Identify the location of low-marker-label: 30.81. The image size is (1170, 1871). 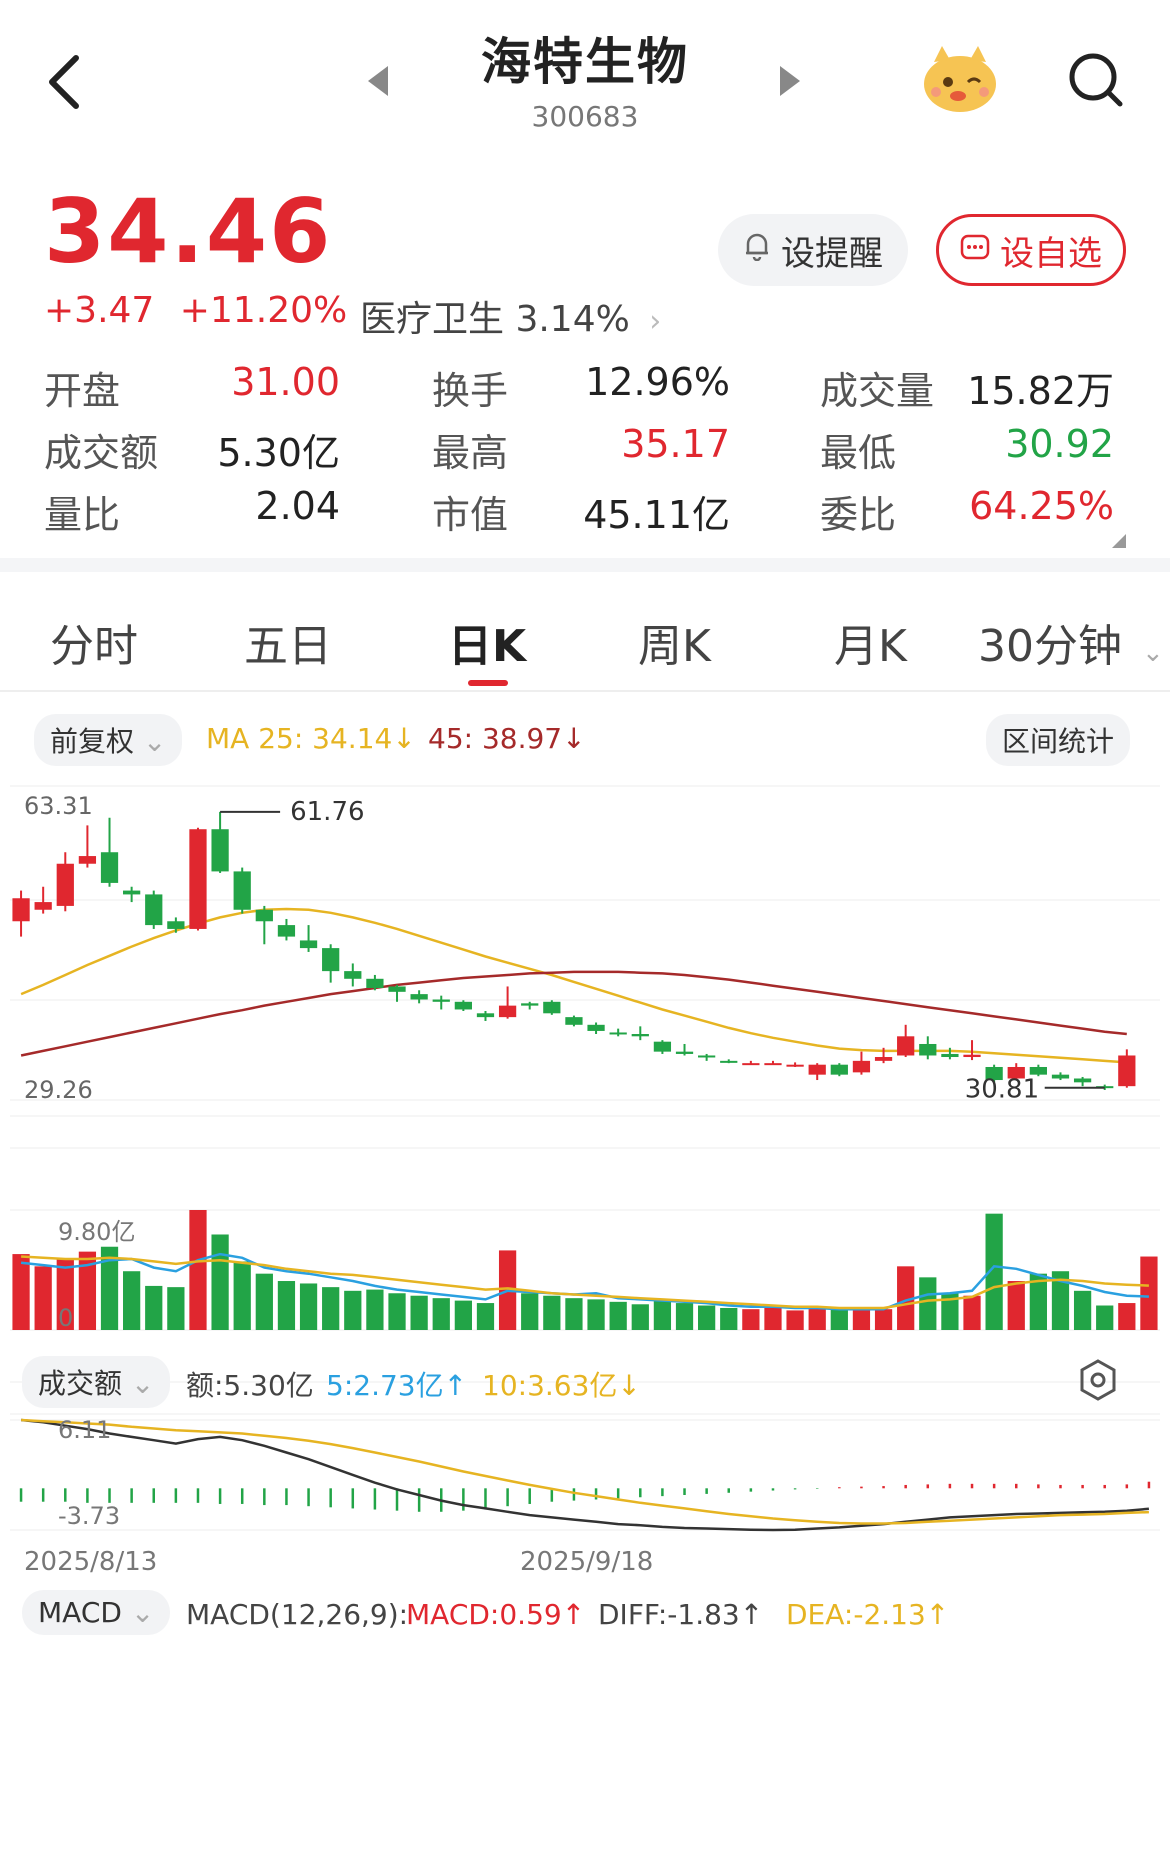
(1002, 1090).